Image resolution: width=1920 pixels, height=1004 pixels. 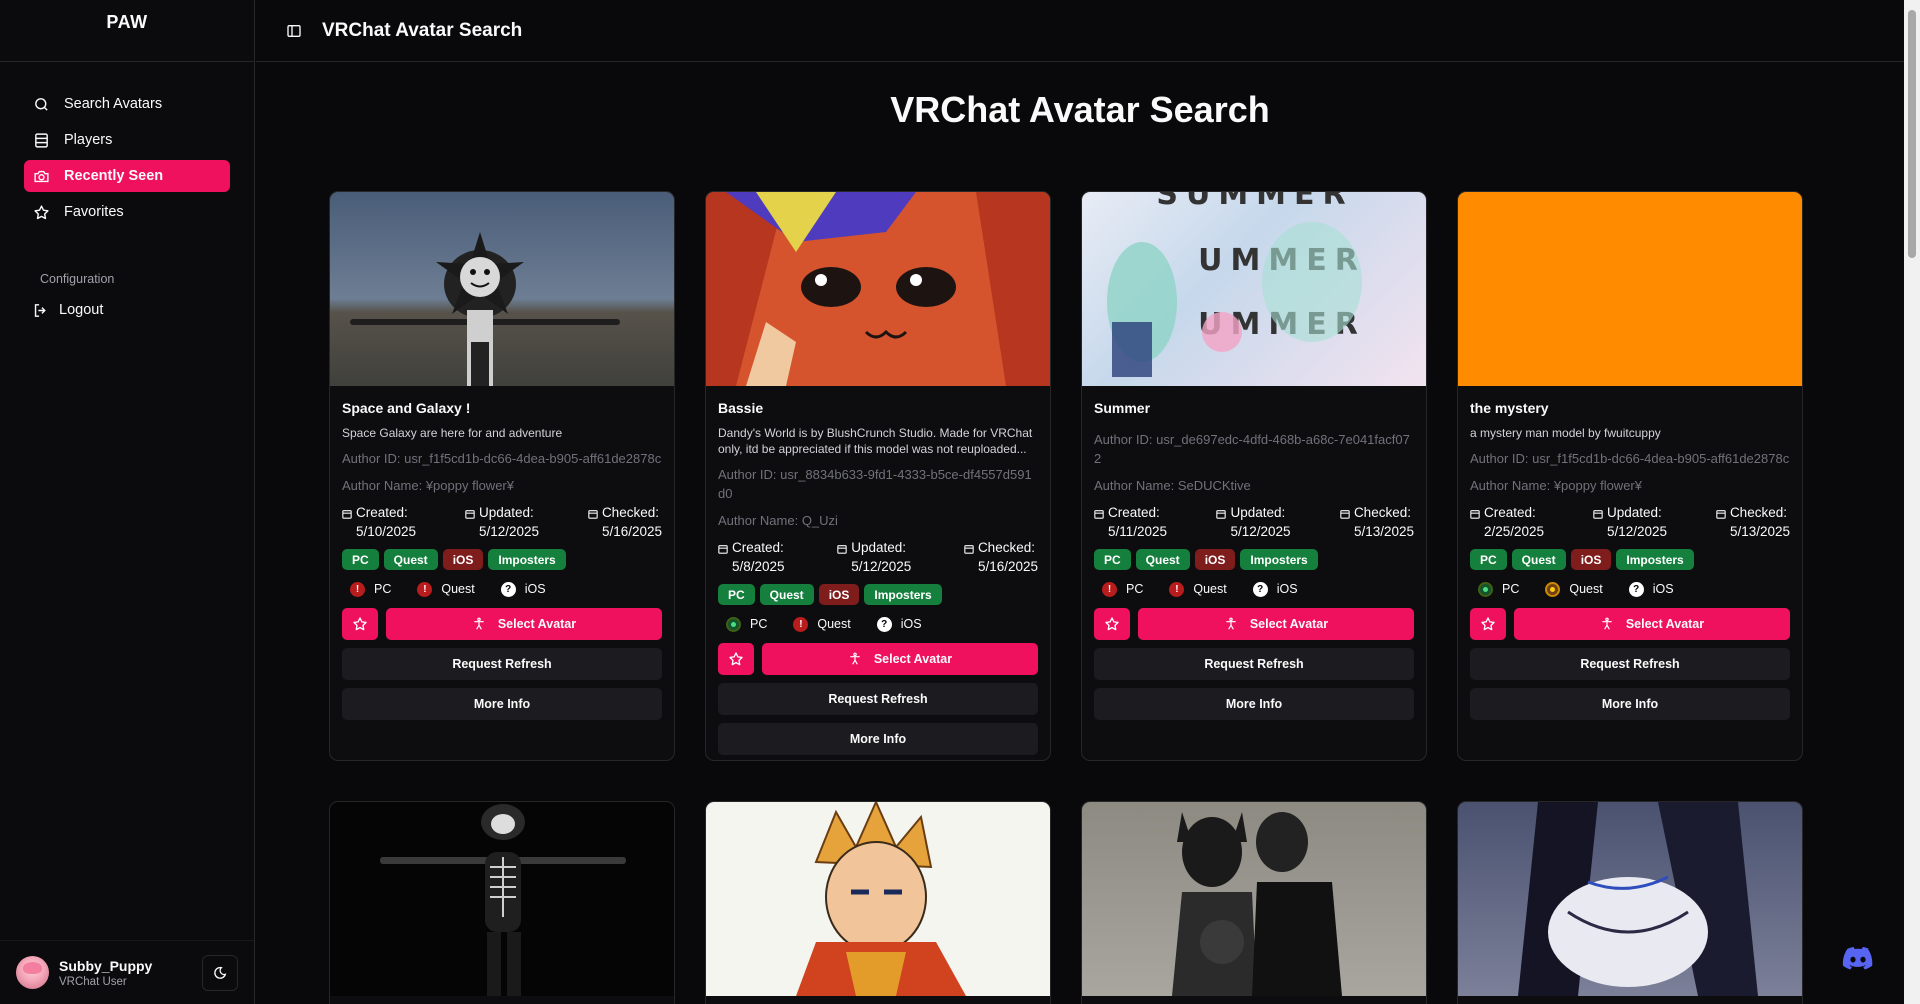 I want to click on created-date: 5/11/2025, so click(x=1138, y=531).